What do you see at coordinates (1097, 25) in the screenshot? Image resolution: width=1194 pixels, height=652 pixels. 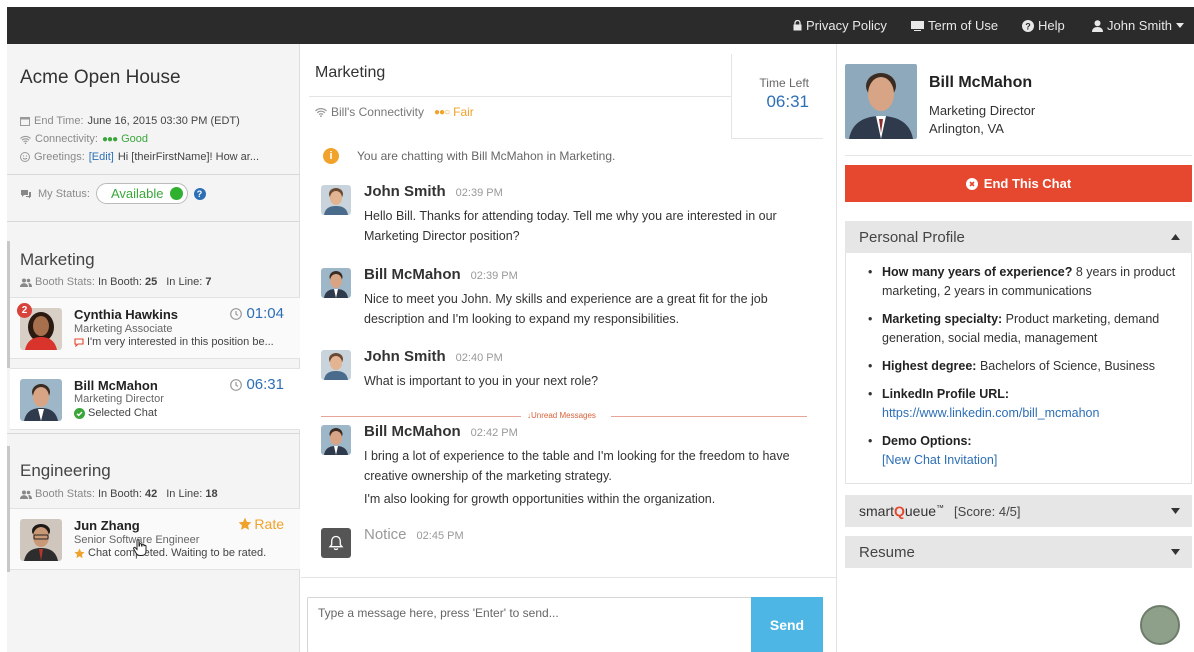 I see `user-icon` at bounding box center [1097, 25].